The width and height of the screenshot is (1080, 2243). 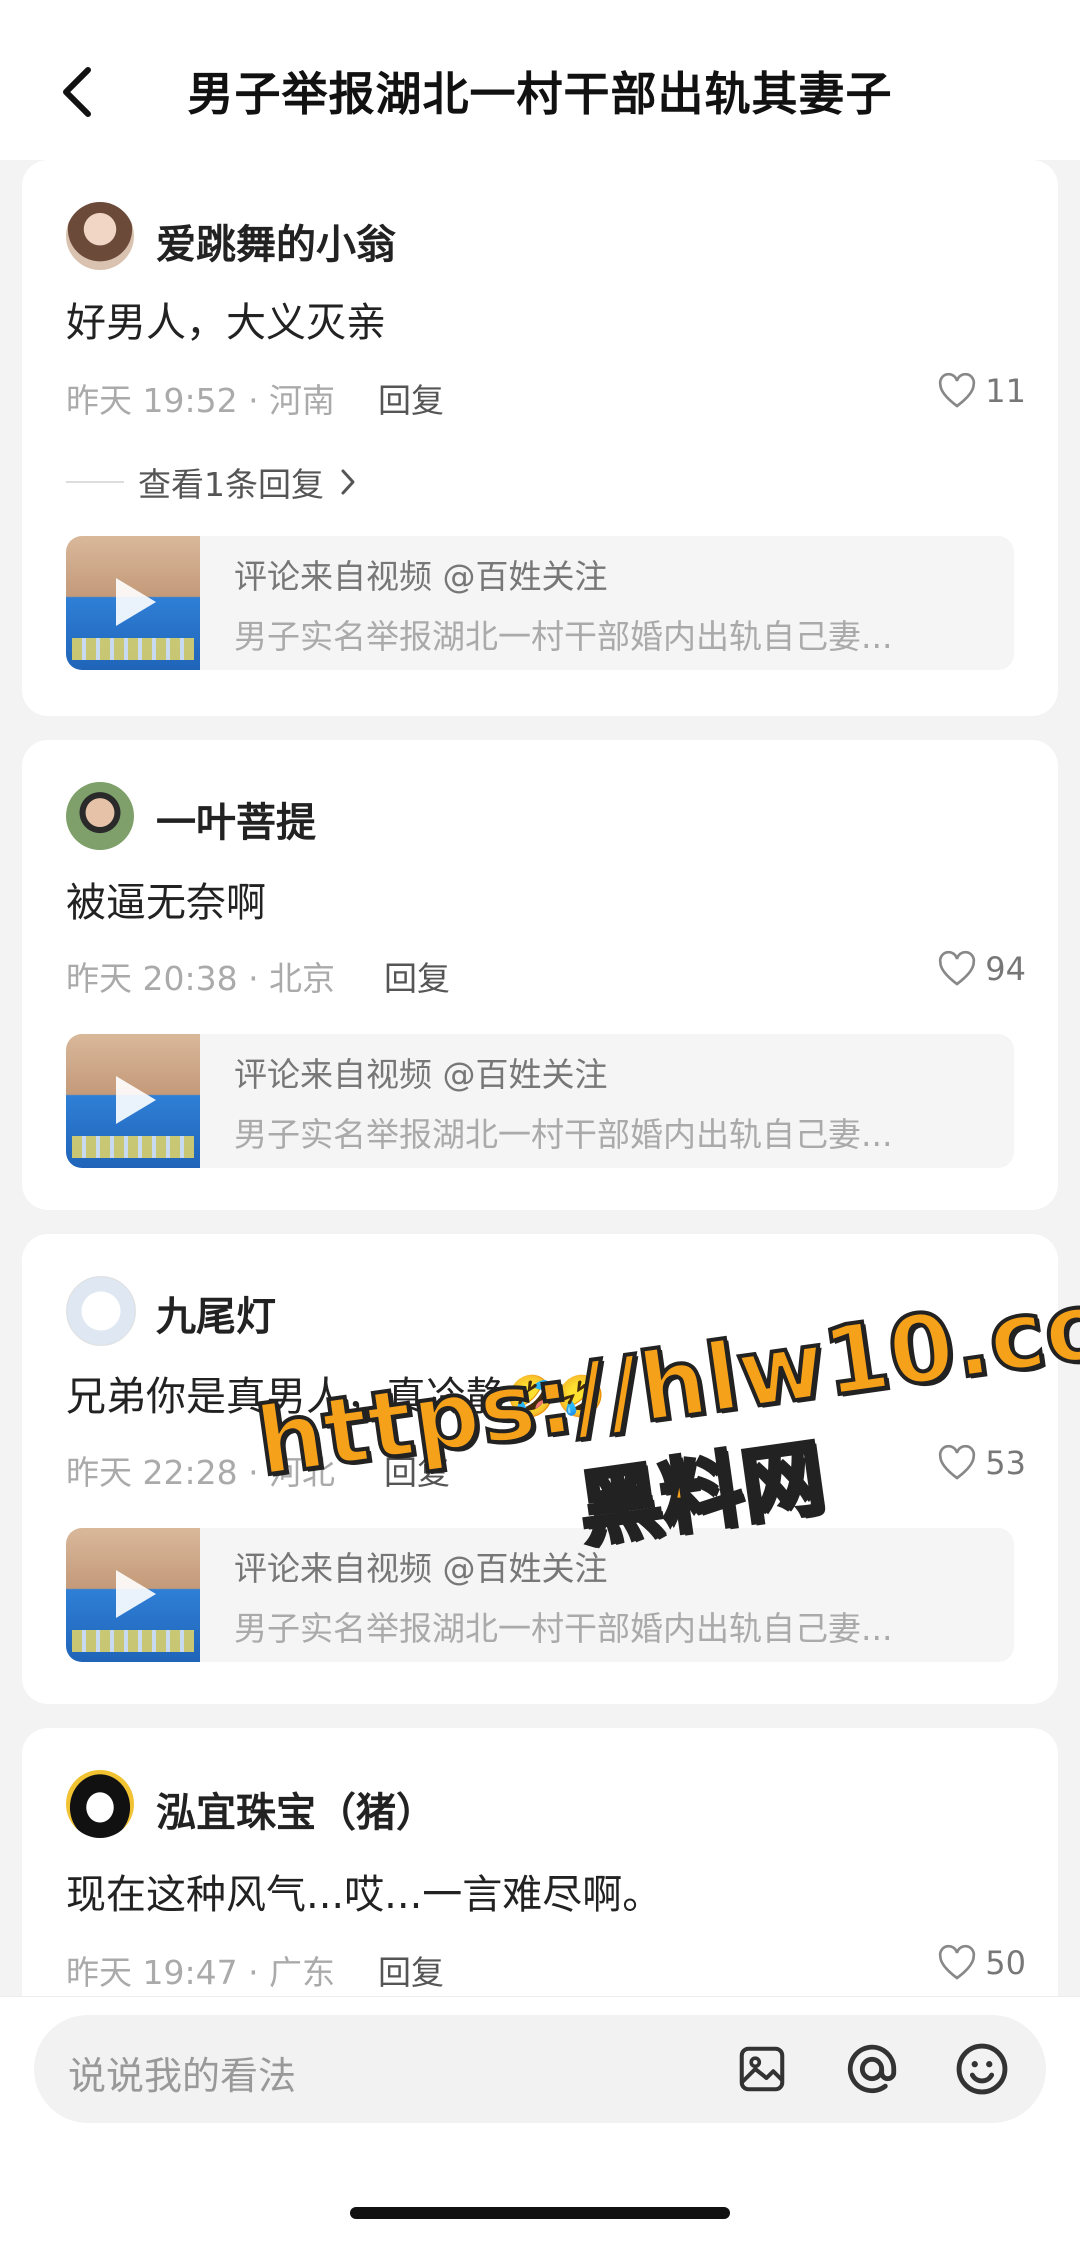 I want to click on like-count: 50, so click(x=1005, y=1963).